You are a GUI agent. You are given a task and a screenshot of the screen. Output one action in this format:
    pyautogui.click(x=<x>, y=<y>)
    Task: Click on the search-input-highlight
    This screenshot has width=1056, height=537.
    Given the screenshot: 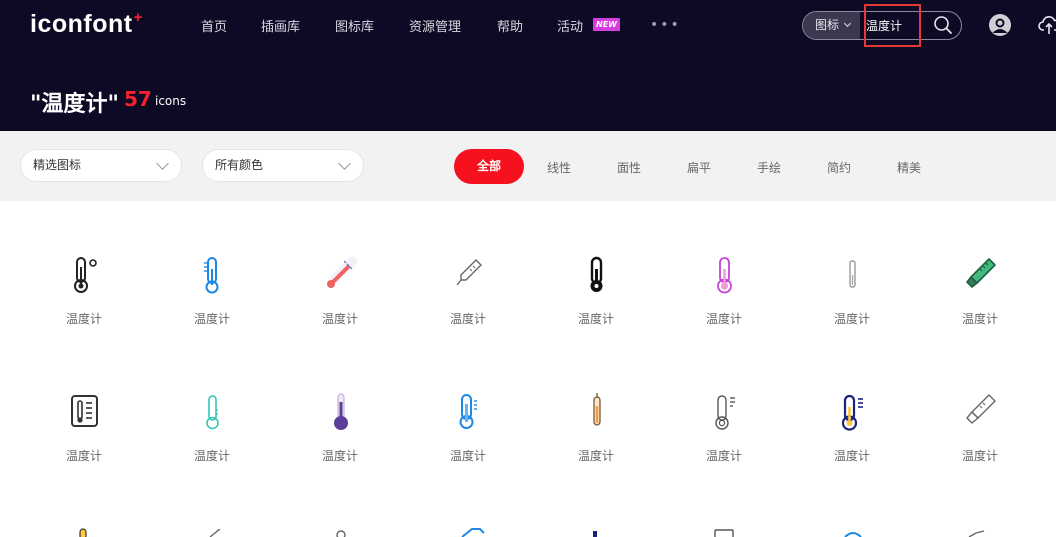 What is the action you would take?
    pyautogui.click(x=892, y=25)
    